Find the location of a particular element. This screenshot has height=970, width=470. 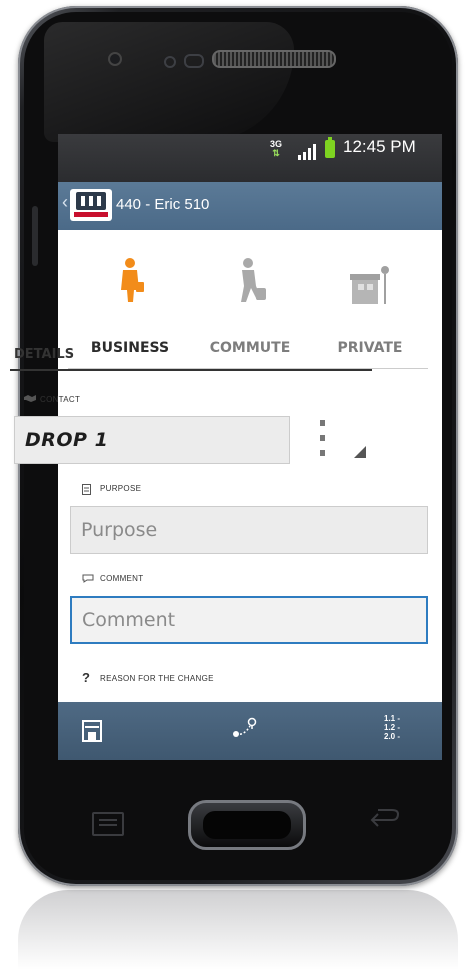

dropdown-corner-icon is located at coordinates (360, 452).